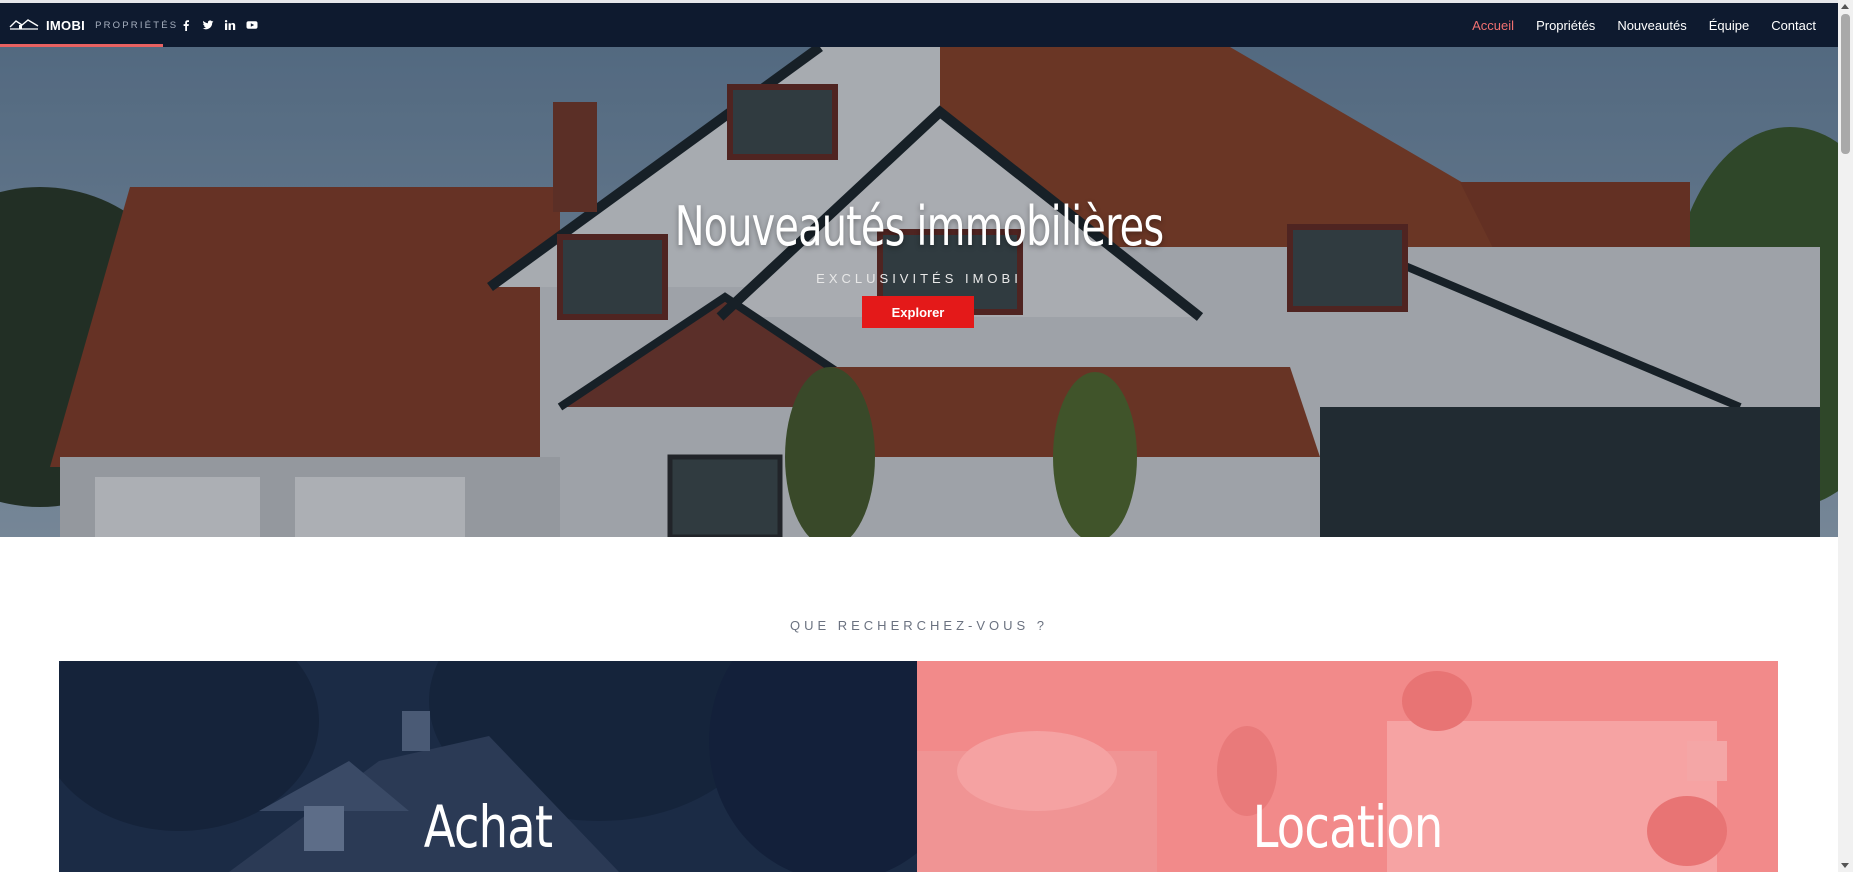  Describe the element at coordinates (1845, 436) in the screenshot. I see `page-scrollbar` at that location.